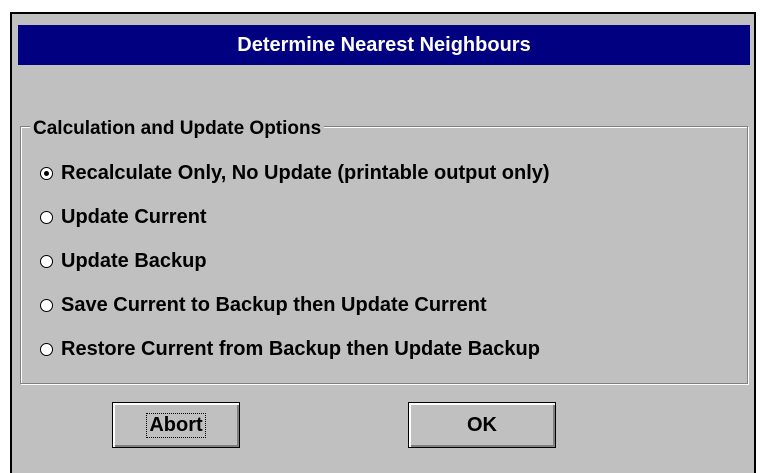 The height and width of the screenshot is (473, 764). What do you see at coordinates (177, 129) in the screenshot?
I see `options-group-label: Calculation and Update Options` at bounding box center [177, 129].